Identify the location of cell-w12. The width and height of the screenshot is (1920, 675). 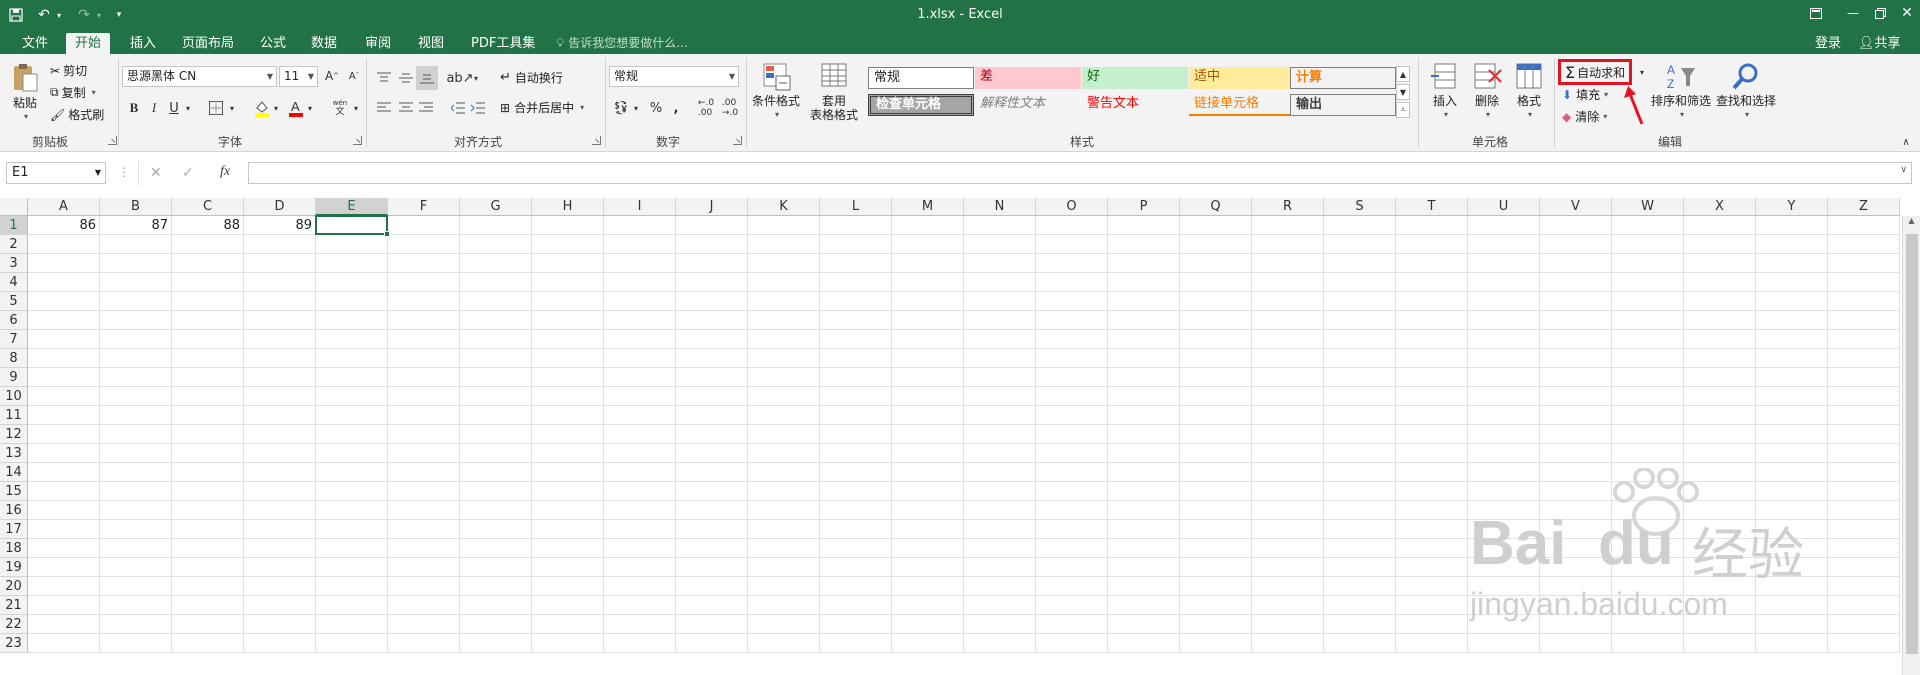
(1648, 434).